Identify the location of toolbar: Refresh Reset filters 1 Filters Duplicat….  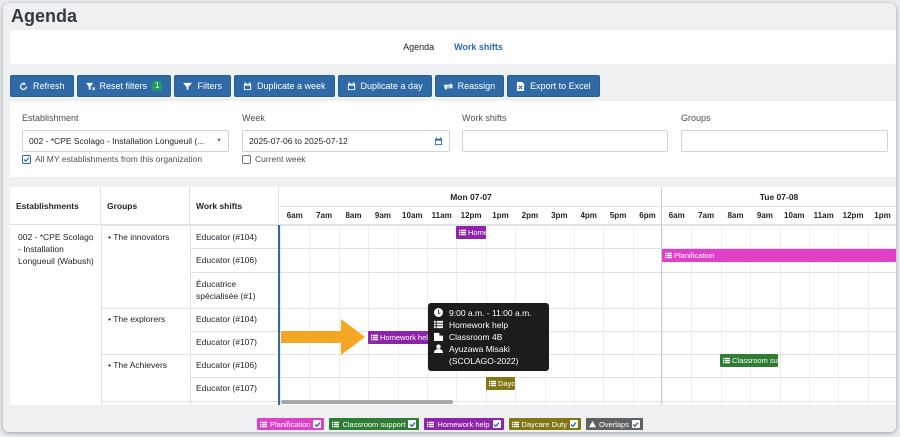
(305, 86).